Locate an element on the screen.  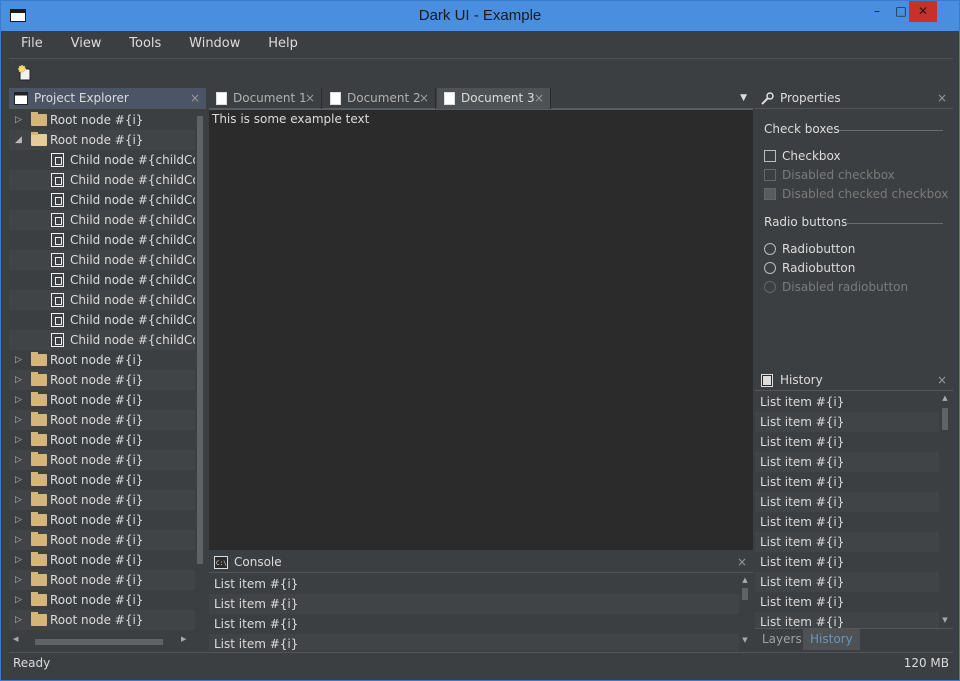
menu-file: File is located at coordinates (32, 44).